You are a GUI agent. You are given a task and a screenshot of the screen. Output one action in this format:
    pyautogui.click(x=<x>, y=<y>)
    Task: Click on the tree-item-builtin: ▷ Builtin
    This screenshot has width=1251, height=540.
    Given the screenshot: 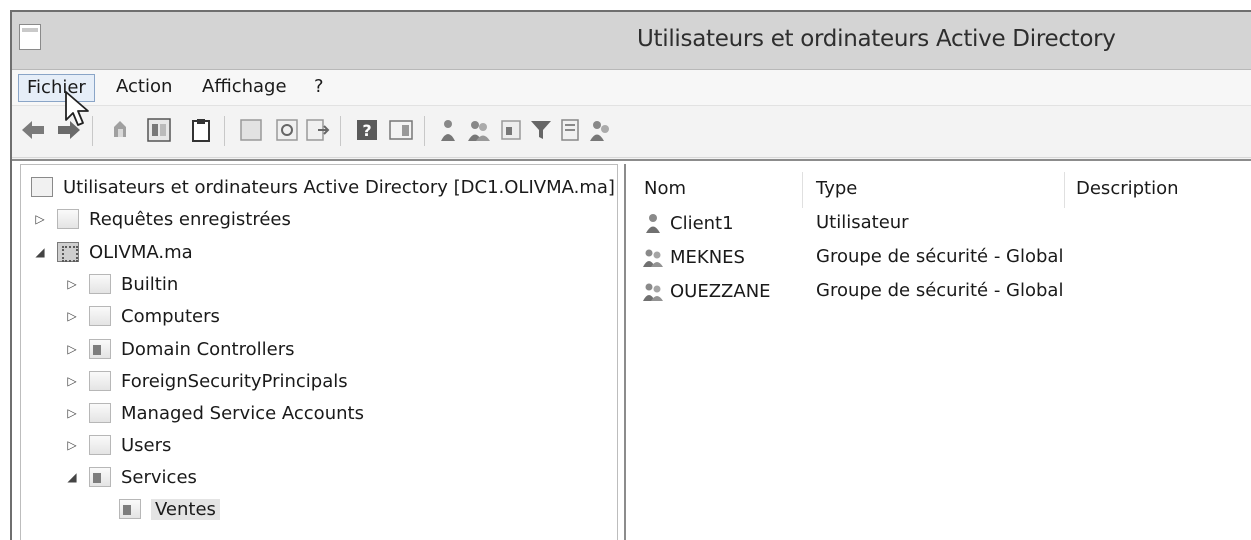 What is the action you would take?
    pyautogui.click(x=120, y=284)
    